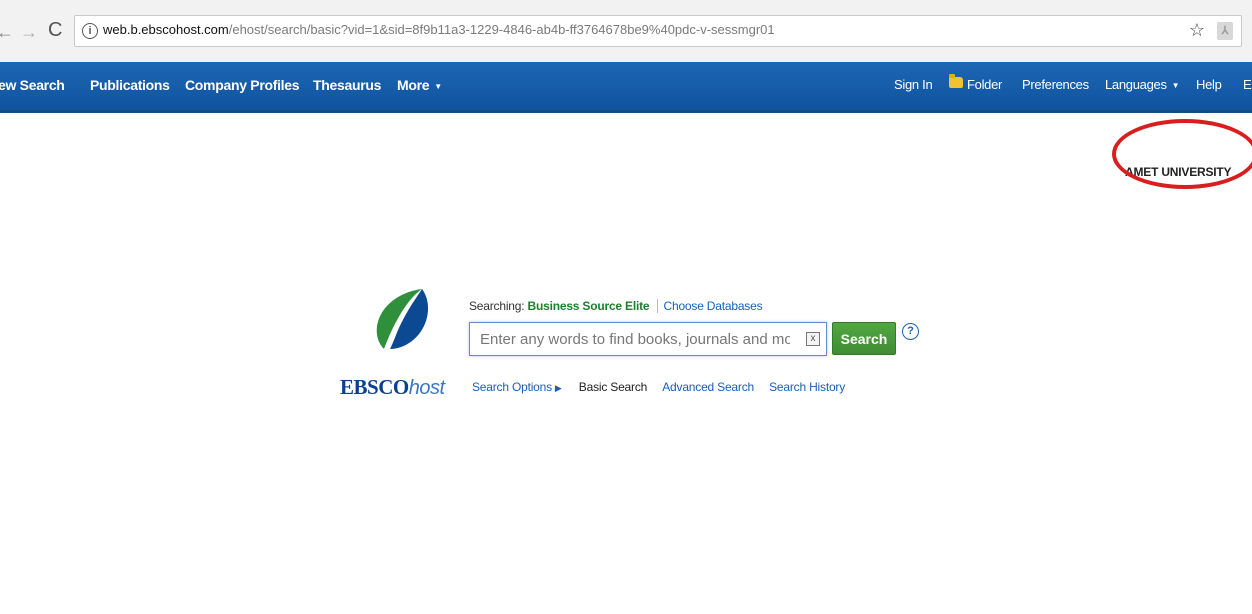 Image resolution: width=1252 pixels, height=614 pixels. What do you see at coordinates (588, 306) in the screenshot?
I see `database-name: Business Source Elite` at bounding box center [588, 306].